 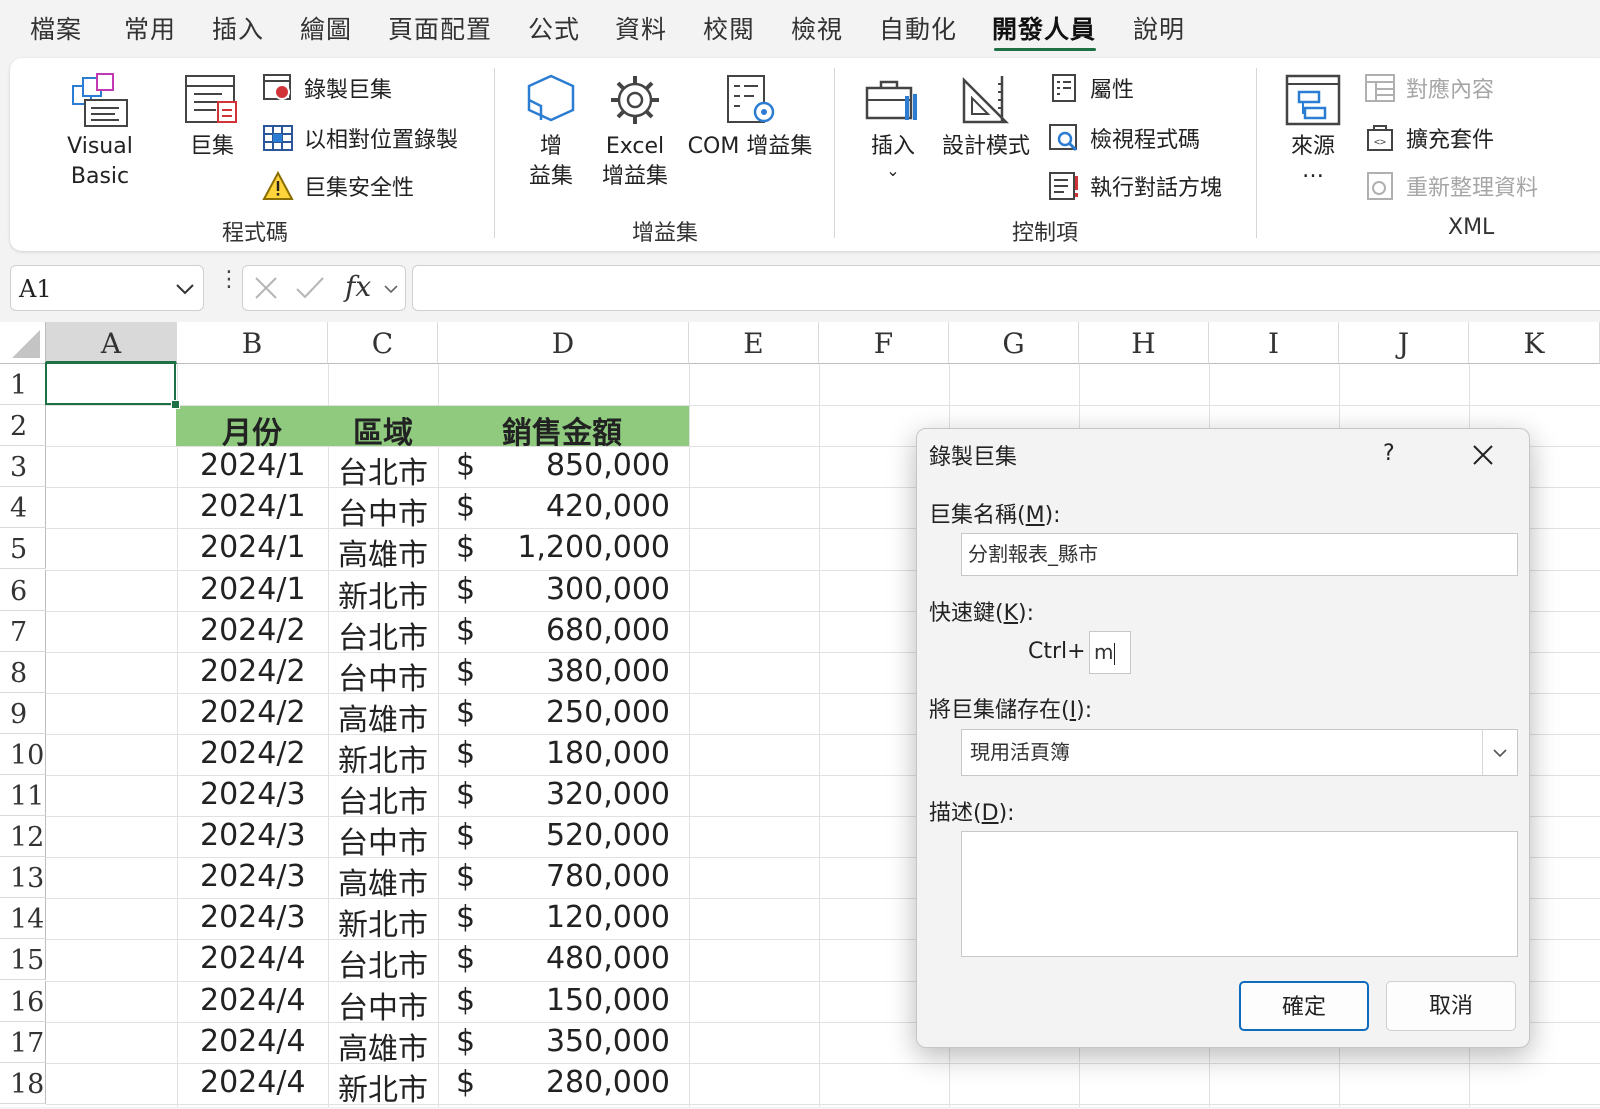 I want to click on column-header: J, so click(x=1404, y=343).